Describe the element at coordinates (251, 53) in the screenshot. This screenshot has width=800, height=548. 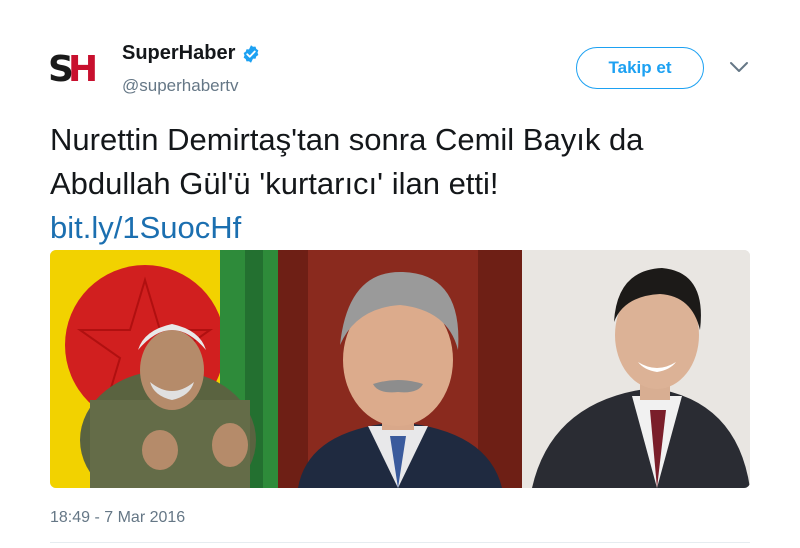
I see `verified-badge-icon` at that location.